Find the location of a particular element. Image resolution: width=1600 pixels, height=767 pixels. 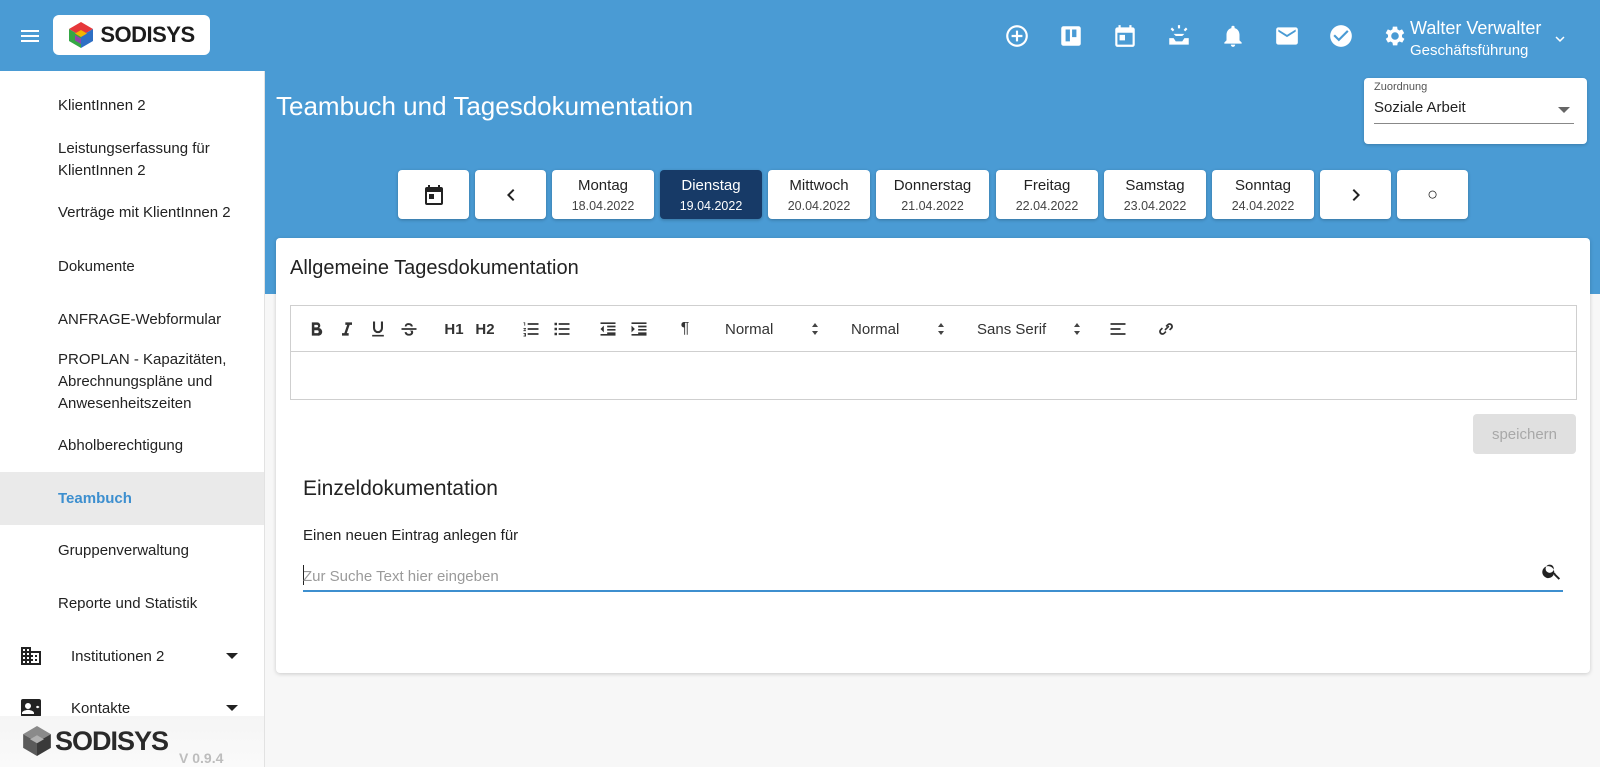

font-select: Sans Serif is located at coordinates (1029, 329).